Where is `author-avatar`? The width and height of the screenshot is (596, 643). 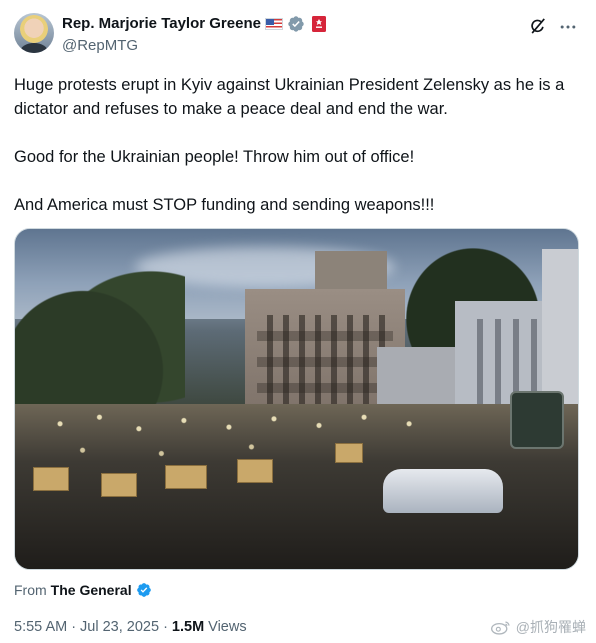 author-avatar is located at coordinates (34, 33).